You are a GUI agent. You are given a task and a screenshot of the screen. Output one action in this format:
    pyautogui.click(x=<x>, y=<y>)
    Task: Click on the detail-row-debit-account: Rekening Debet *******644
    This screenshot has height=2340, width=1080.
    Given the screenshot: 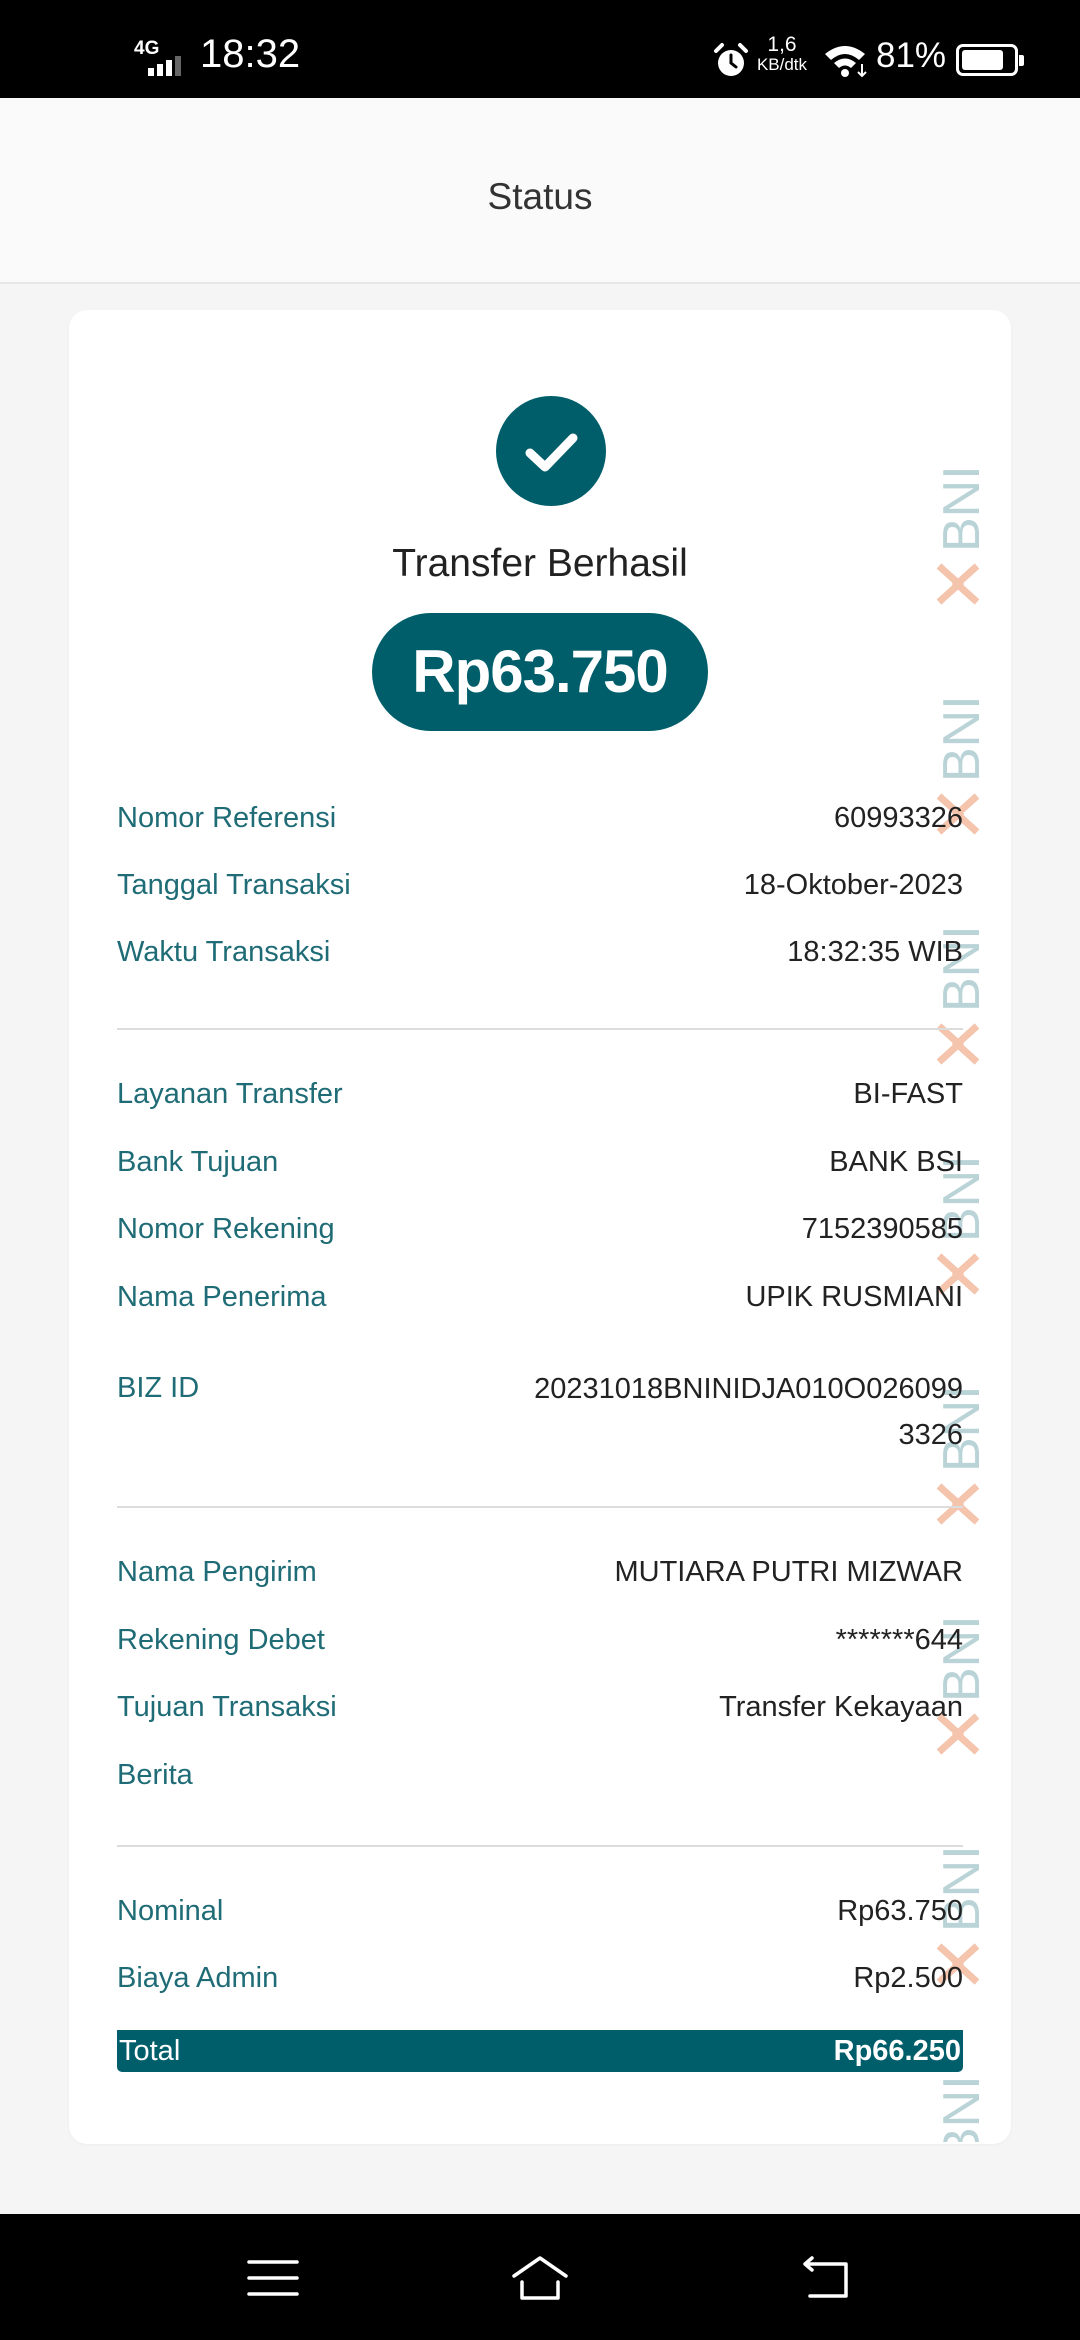 What is the action you would take?
    pyautogui.click(x=540, y=1640)
    